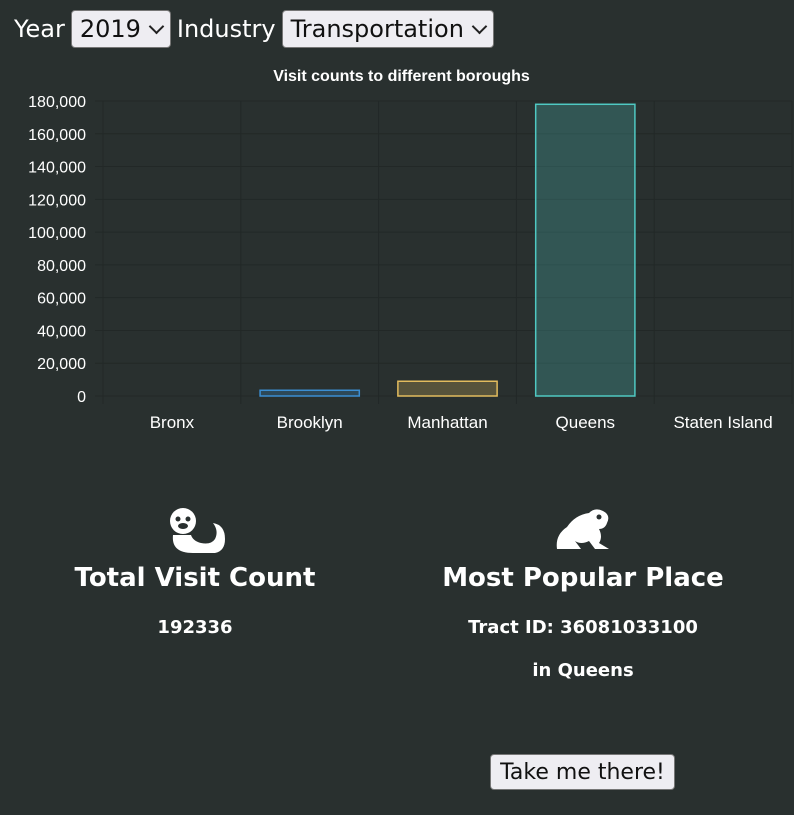 The height and width of the screenshot is (815, 794). What do you see at coordinates (195, 534) in the screenshot?
I see `otter-icon` at bounding box center [195, 534].